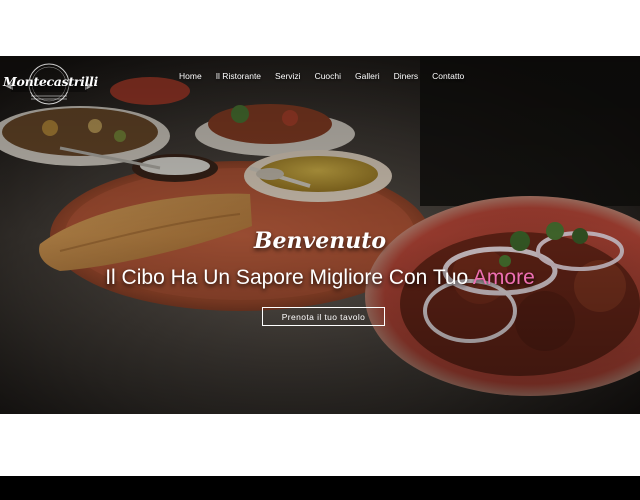 This screenshot has width=640, height=500. I want to click on nav-item-galleri: Galleri, so click(367, 78).